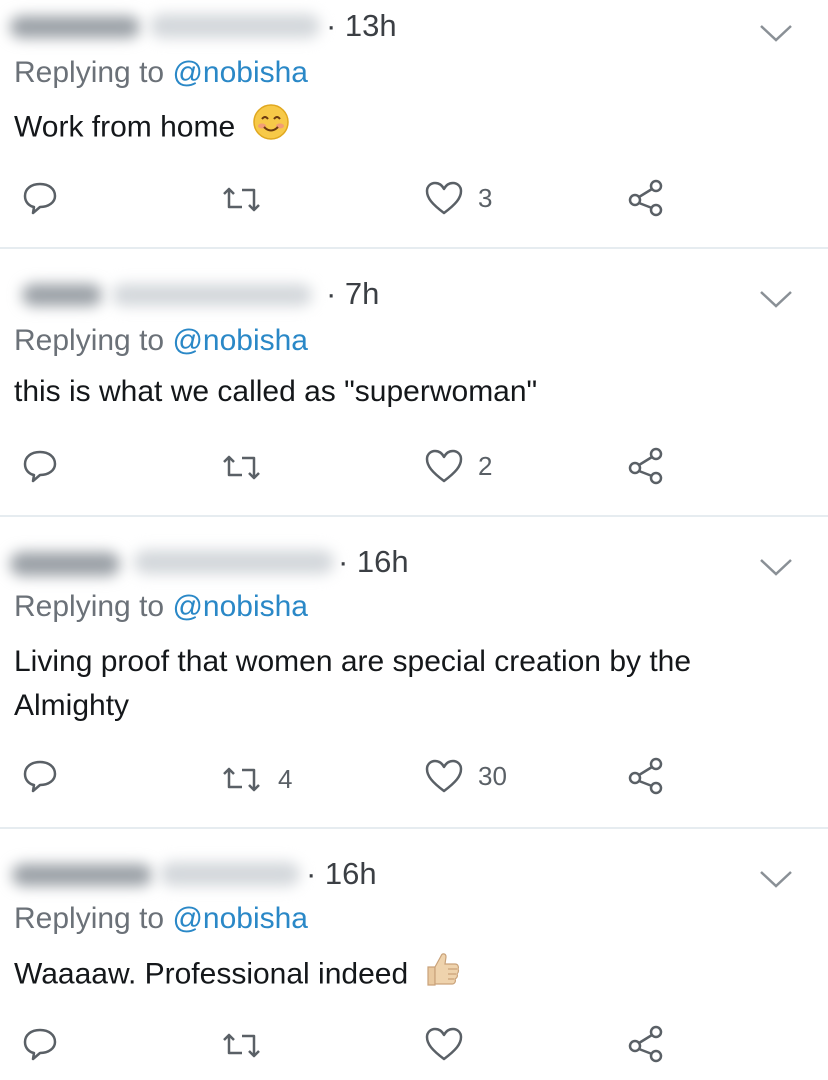  What do you see at coordinates (485, 197) in the screenshot?
I see `like-count: 3` at bounding box center [485, 197].